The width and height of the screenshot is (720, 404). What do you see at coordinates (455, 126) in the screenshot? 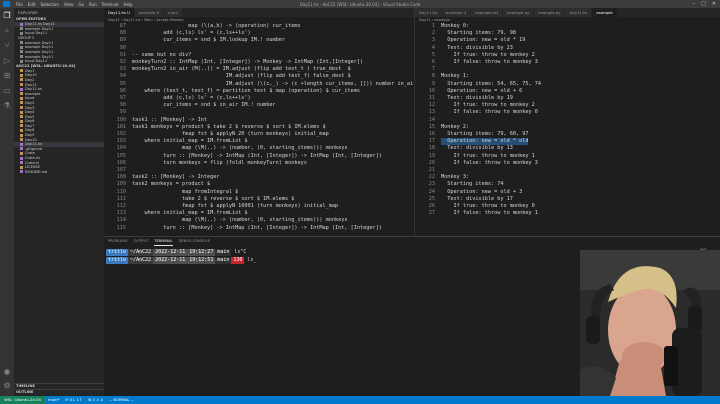
I see `code-line: Monkey 2:` at bounding box center [455, 126].